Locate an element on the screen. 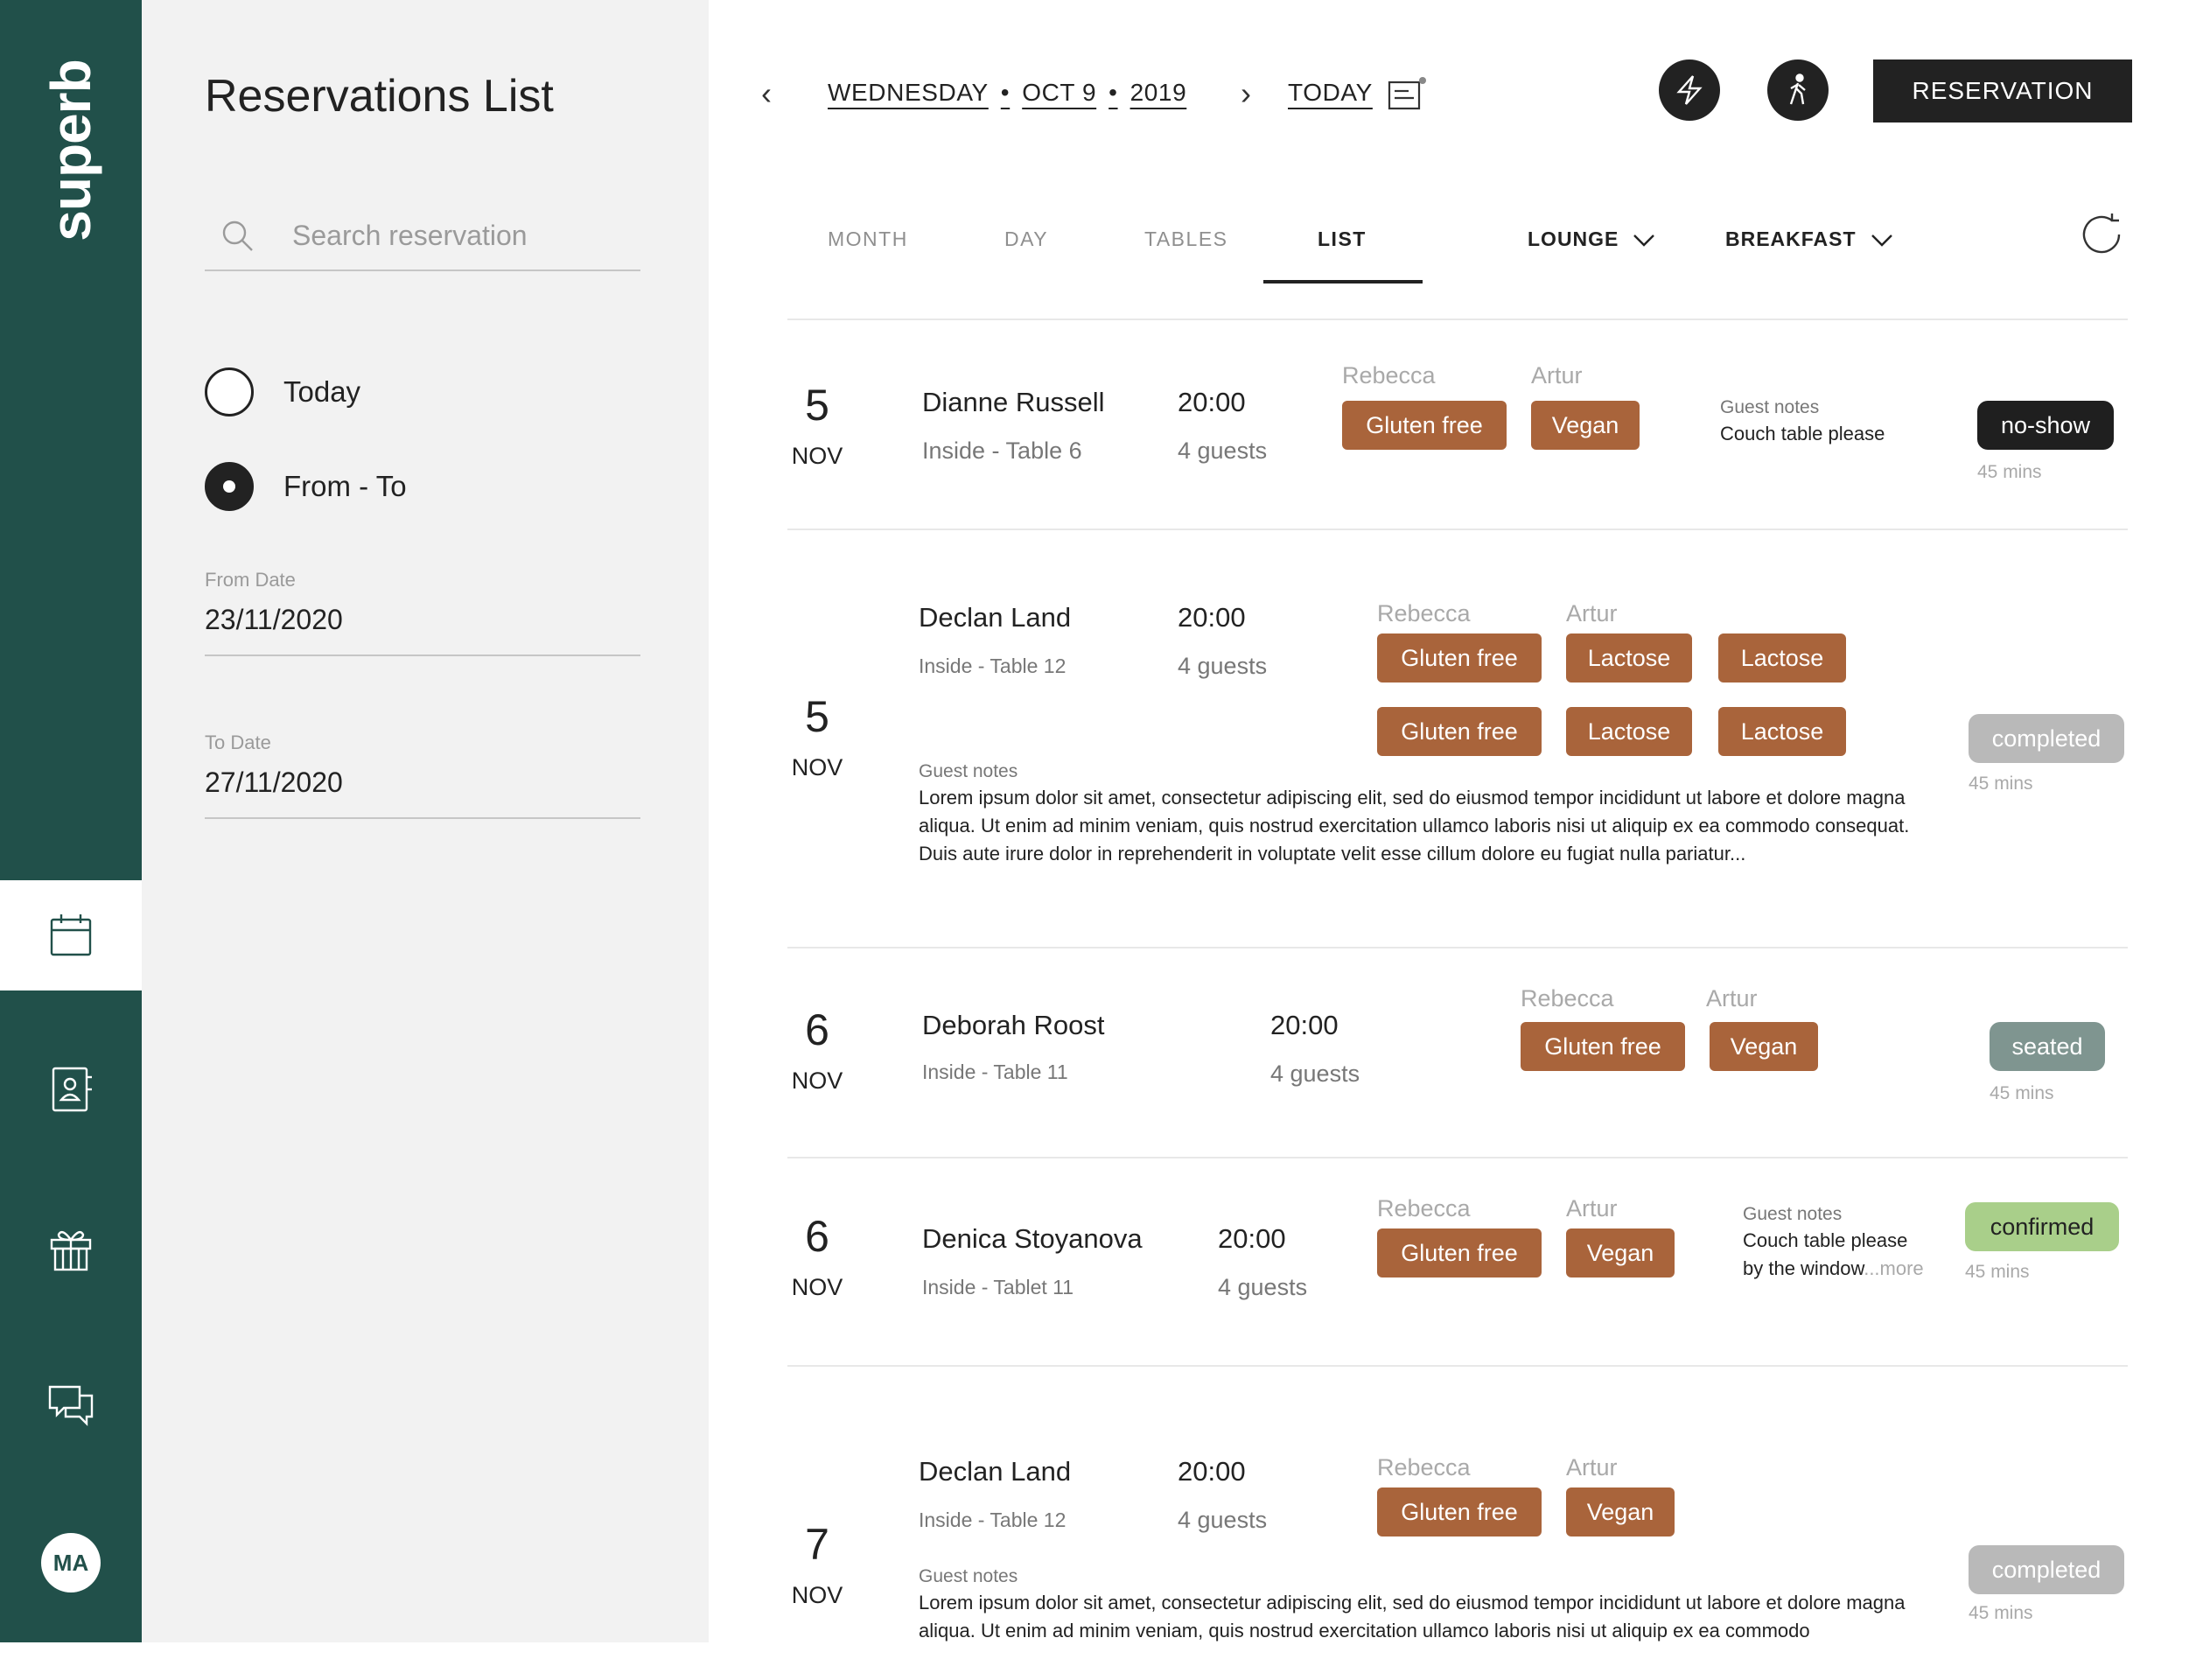  today-link: TODAY is located at coordinates (1330, 93).